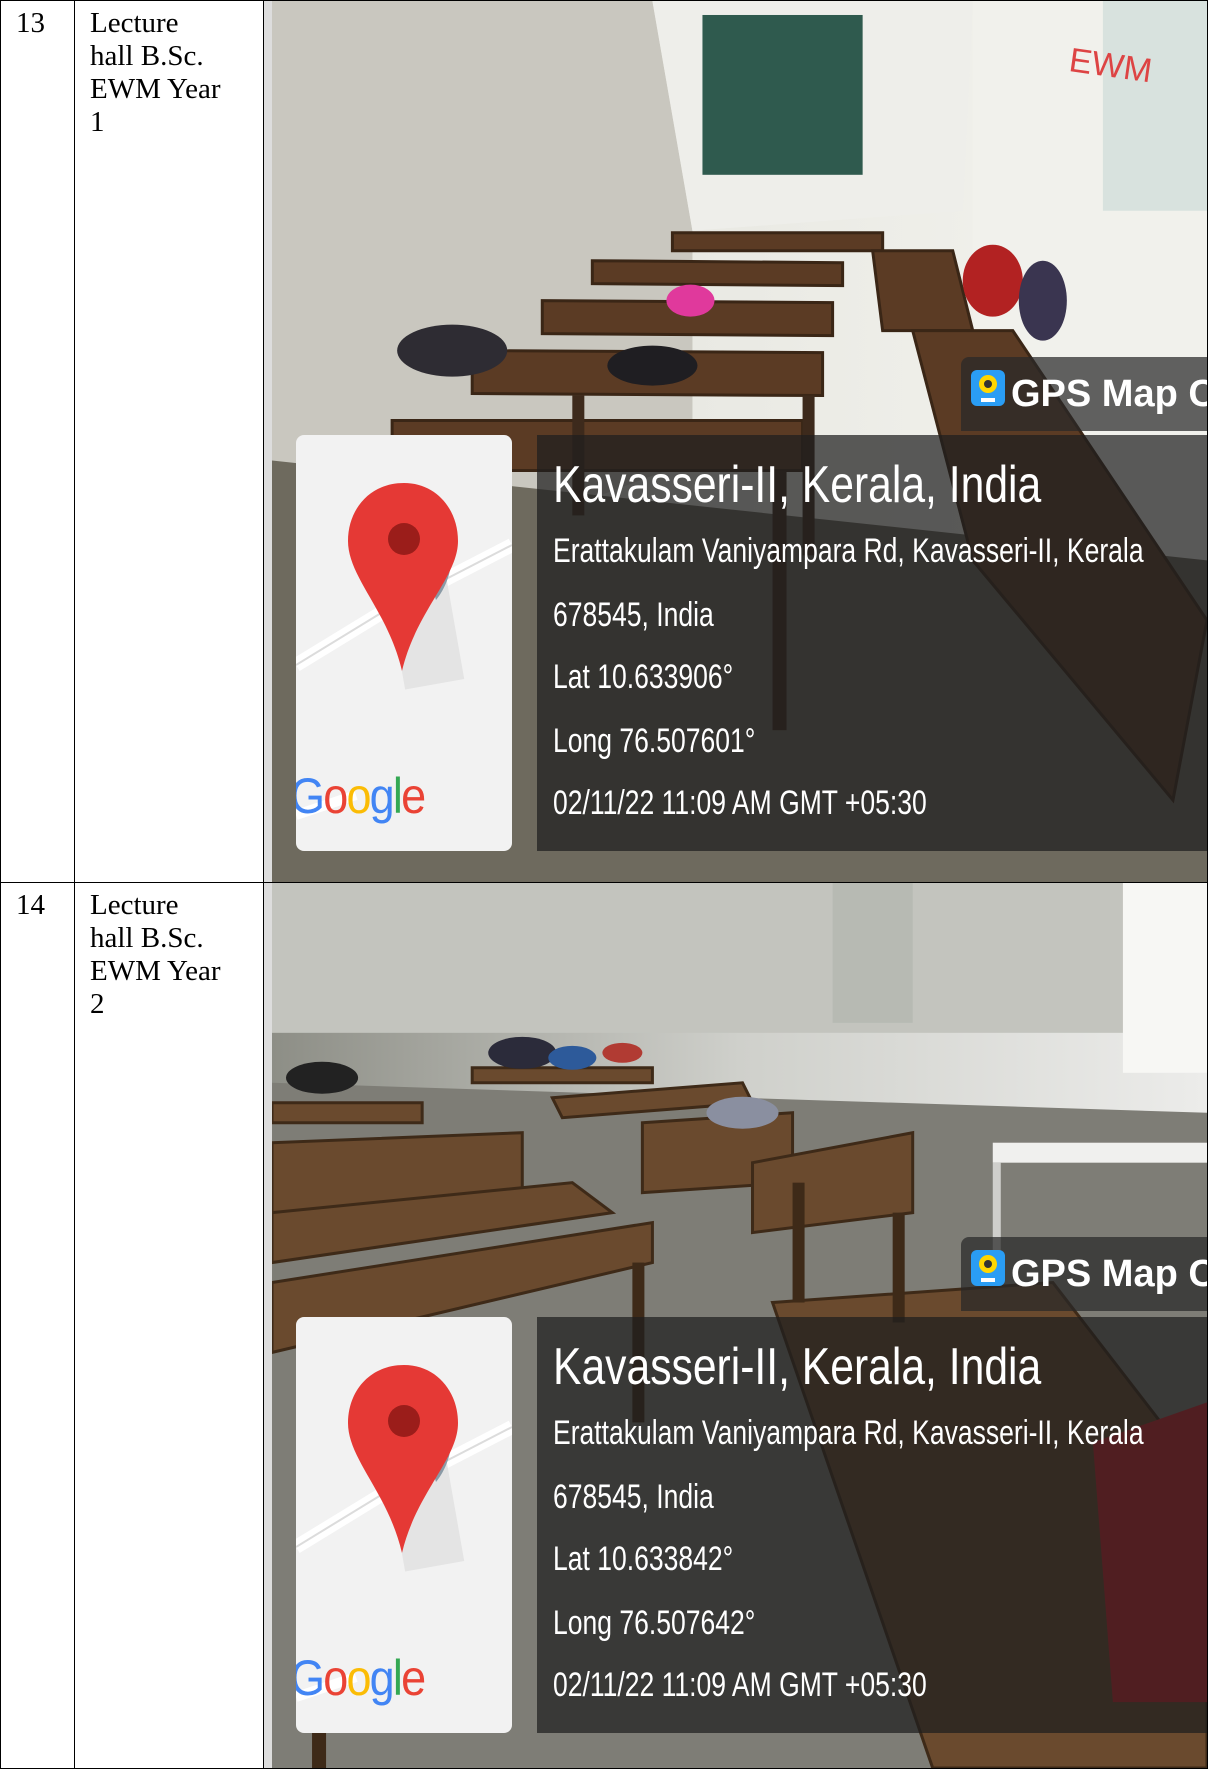  What do you see at coordinates (643, 1559) in the screenshot?
I see `latitude: Lat 10.633842°` at bounding box center [643, 1559].